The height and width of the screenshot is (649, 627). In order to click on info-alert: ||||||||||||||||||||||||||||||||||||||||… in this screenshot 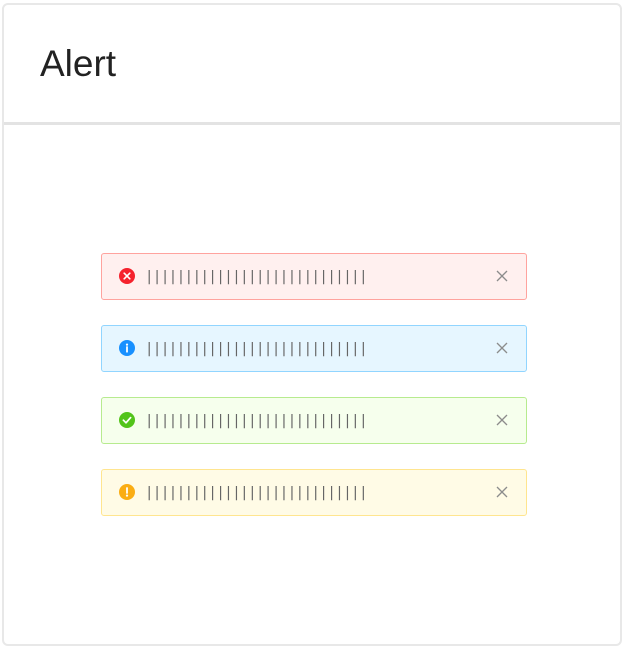, I will do `click(314, 348)`.